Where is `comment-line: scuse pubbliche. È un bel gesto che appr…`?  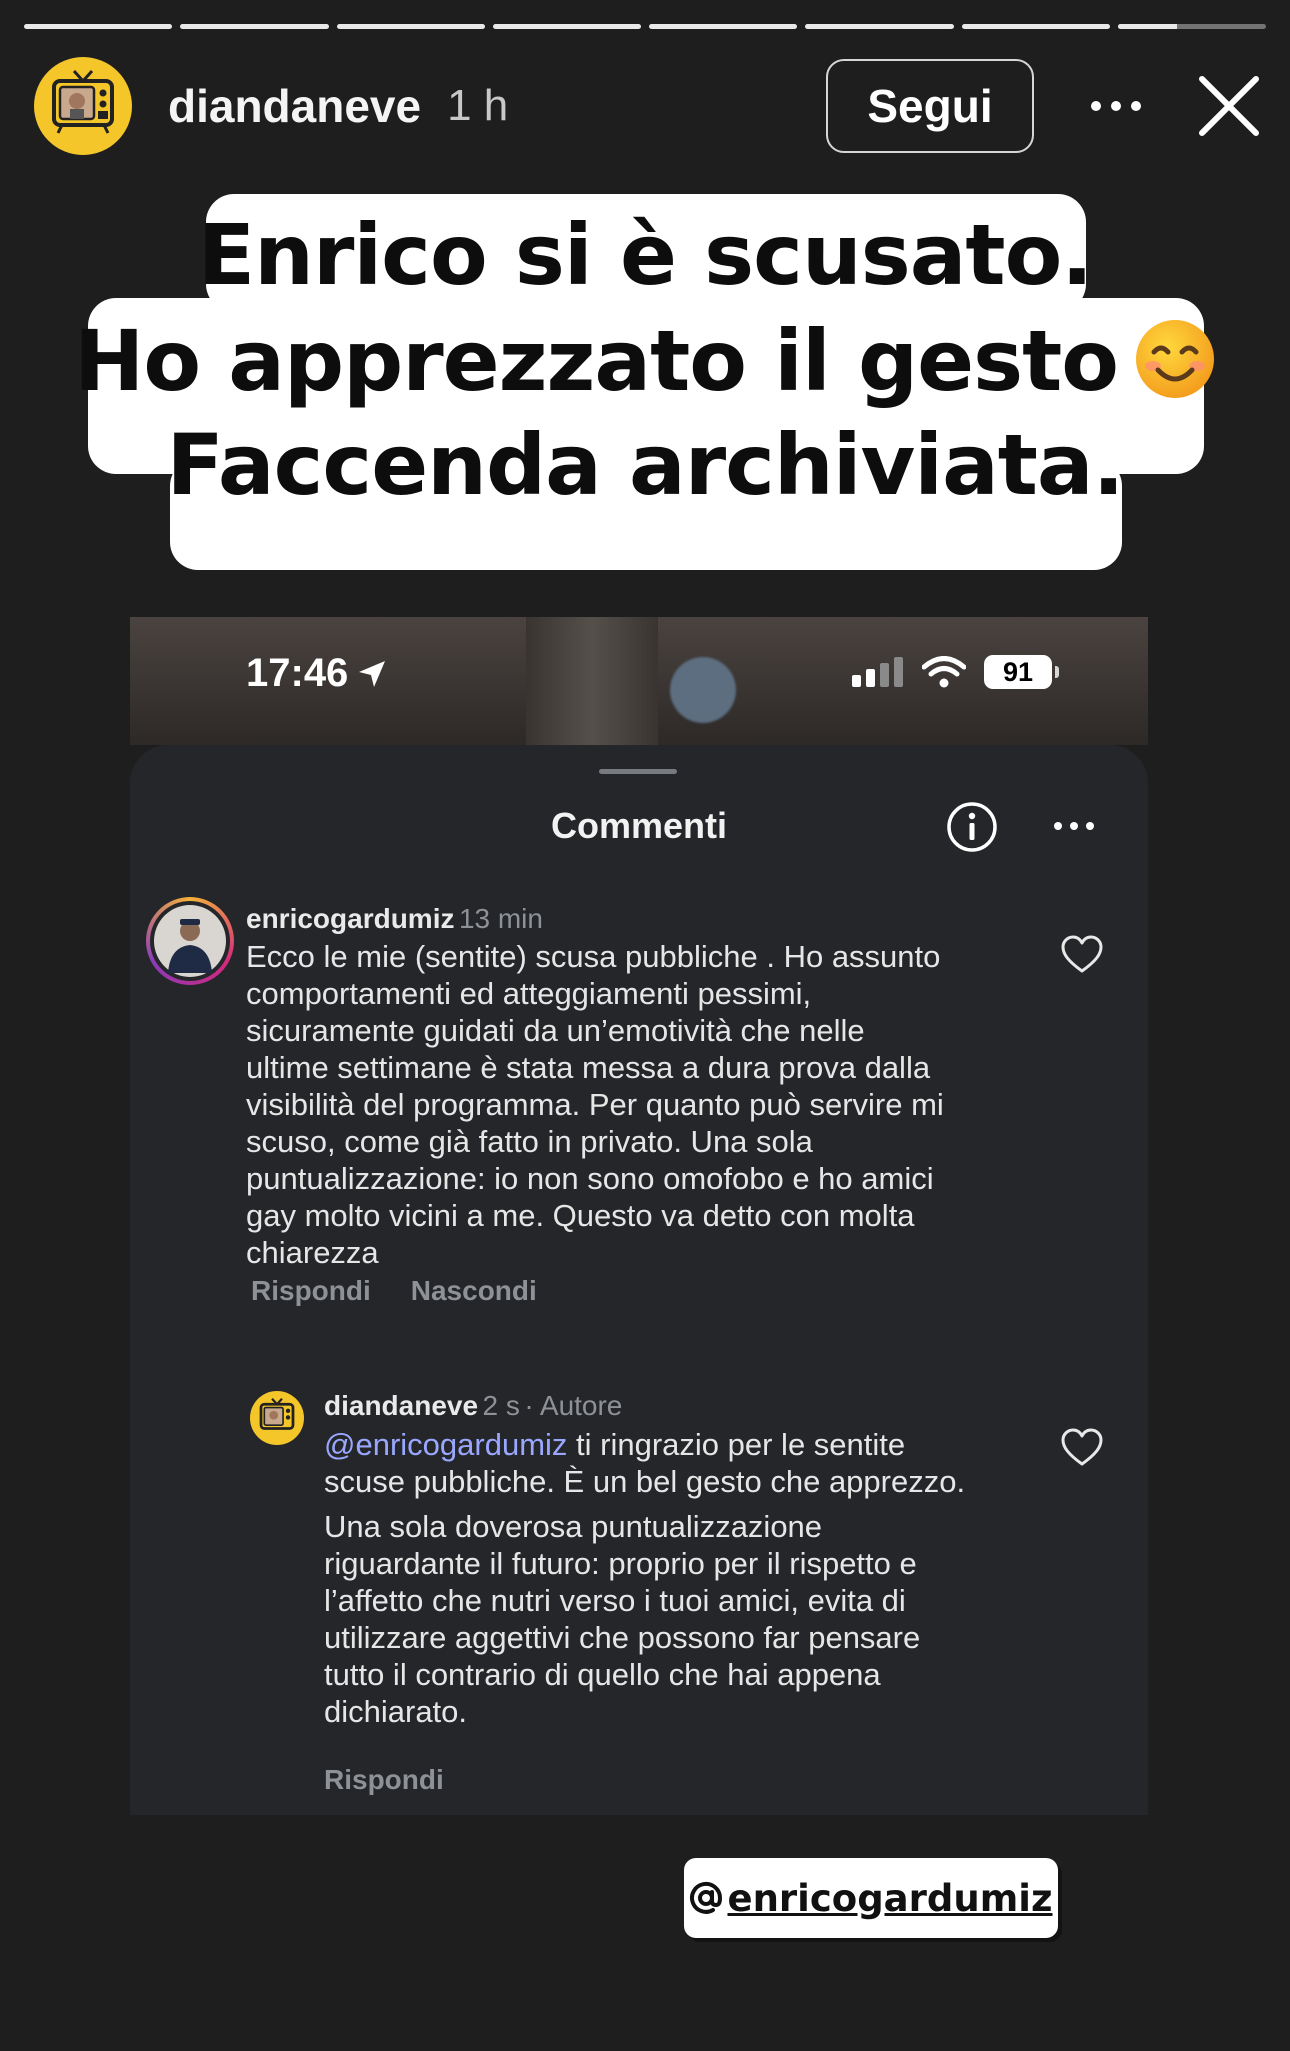
comment-line: scuse pubbliche. È un bel gesto che appr… is located at coordinates (645, 1481).